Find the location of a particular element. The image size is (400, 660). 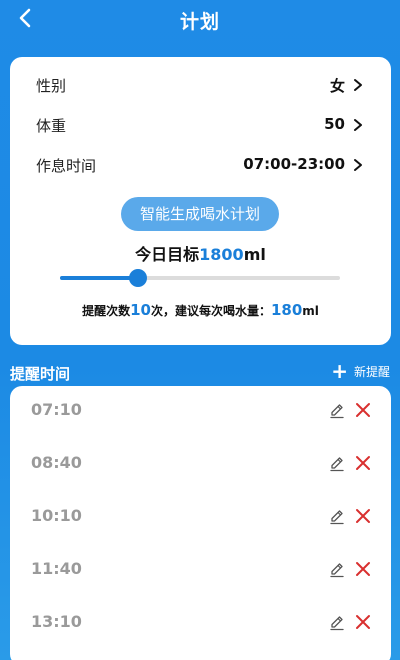

schedule-row: 作息时间 07:00-23:00 is located at coordinates (200, 165).